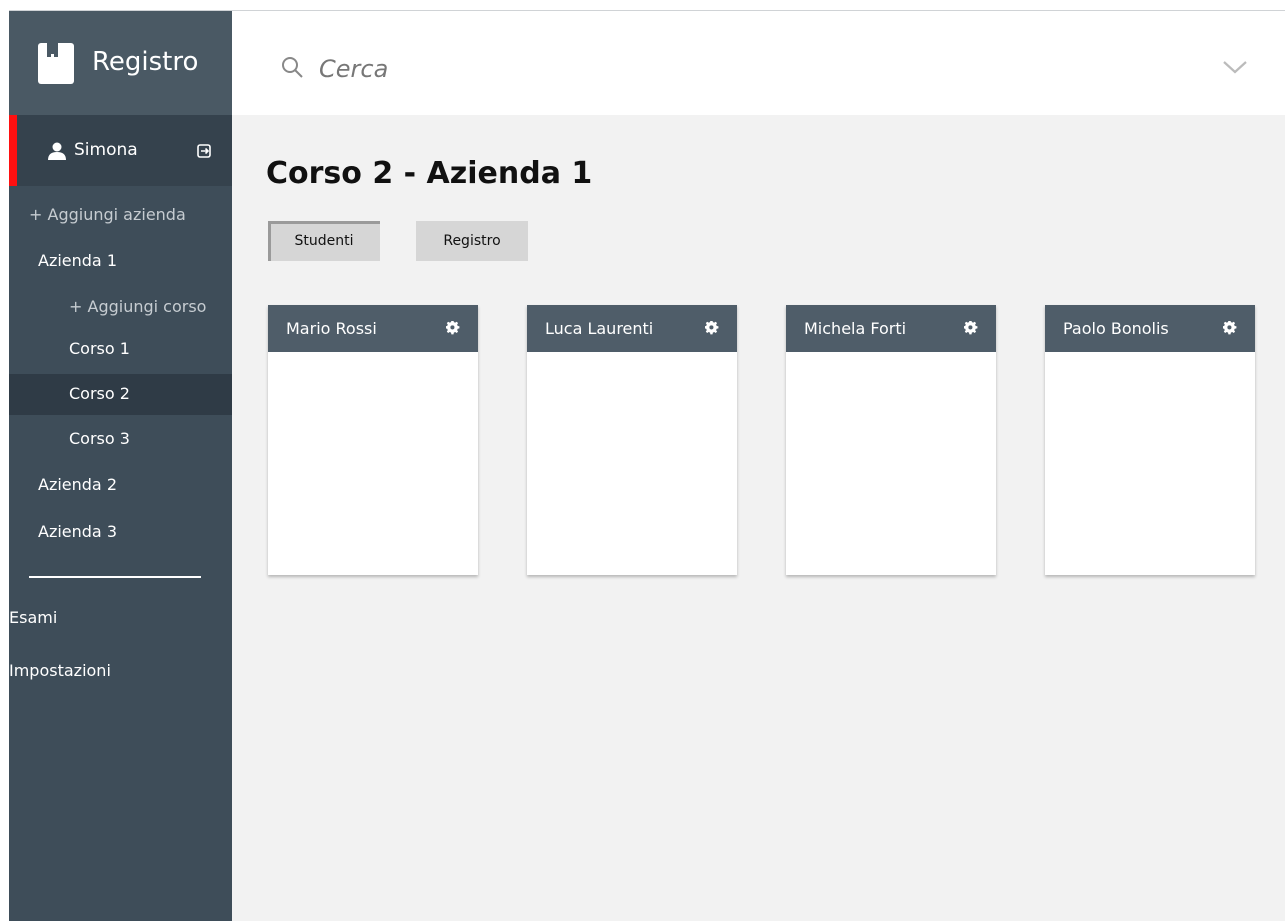 The height and width of the screenshot is (921, 1285). I want to click on tab-studenti: Studenti, so click(324, 241).